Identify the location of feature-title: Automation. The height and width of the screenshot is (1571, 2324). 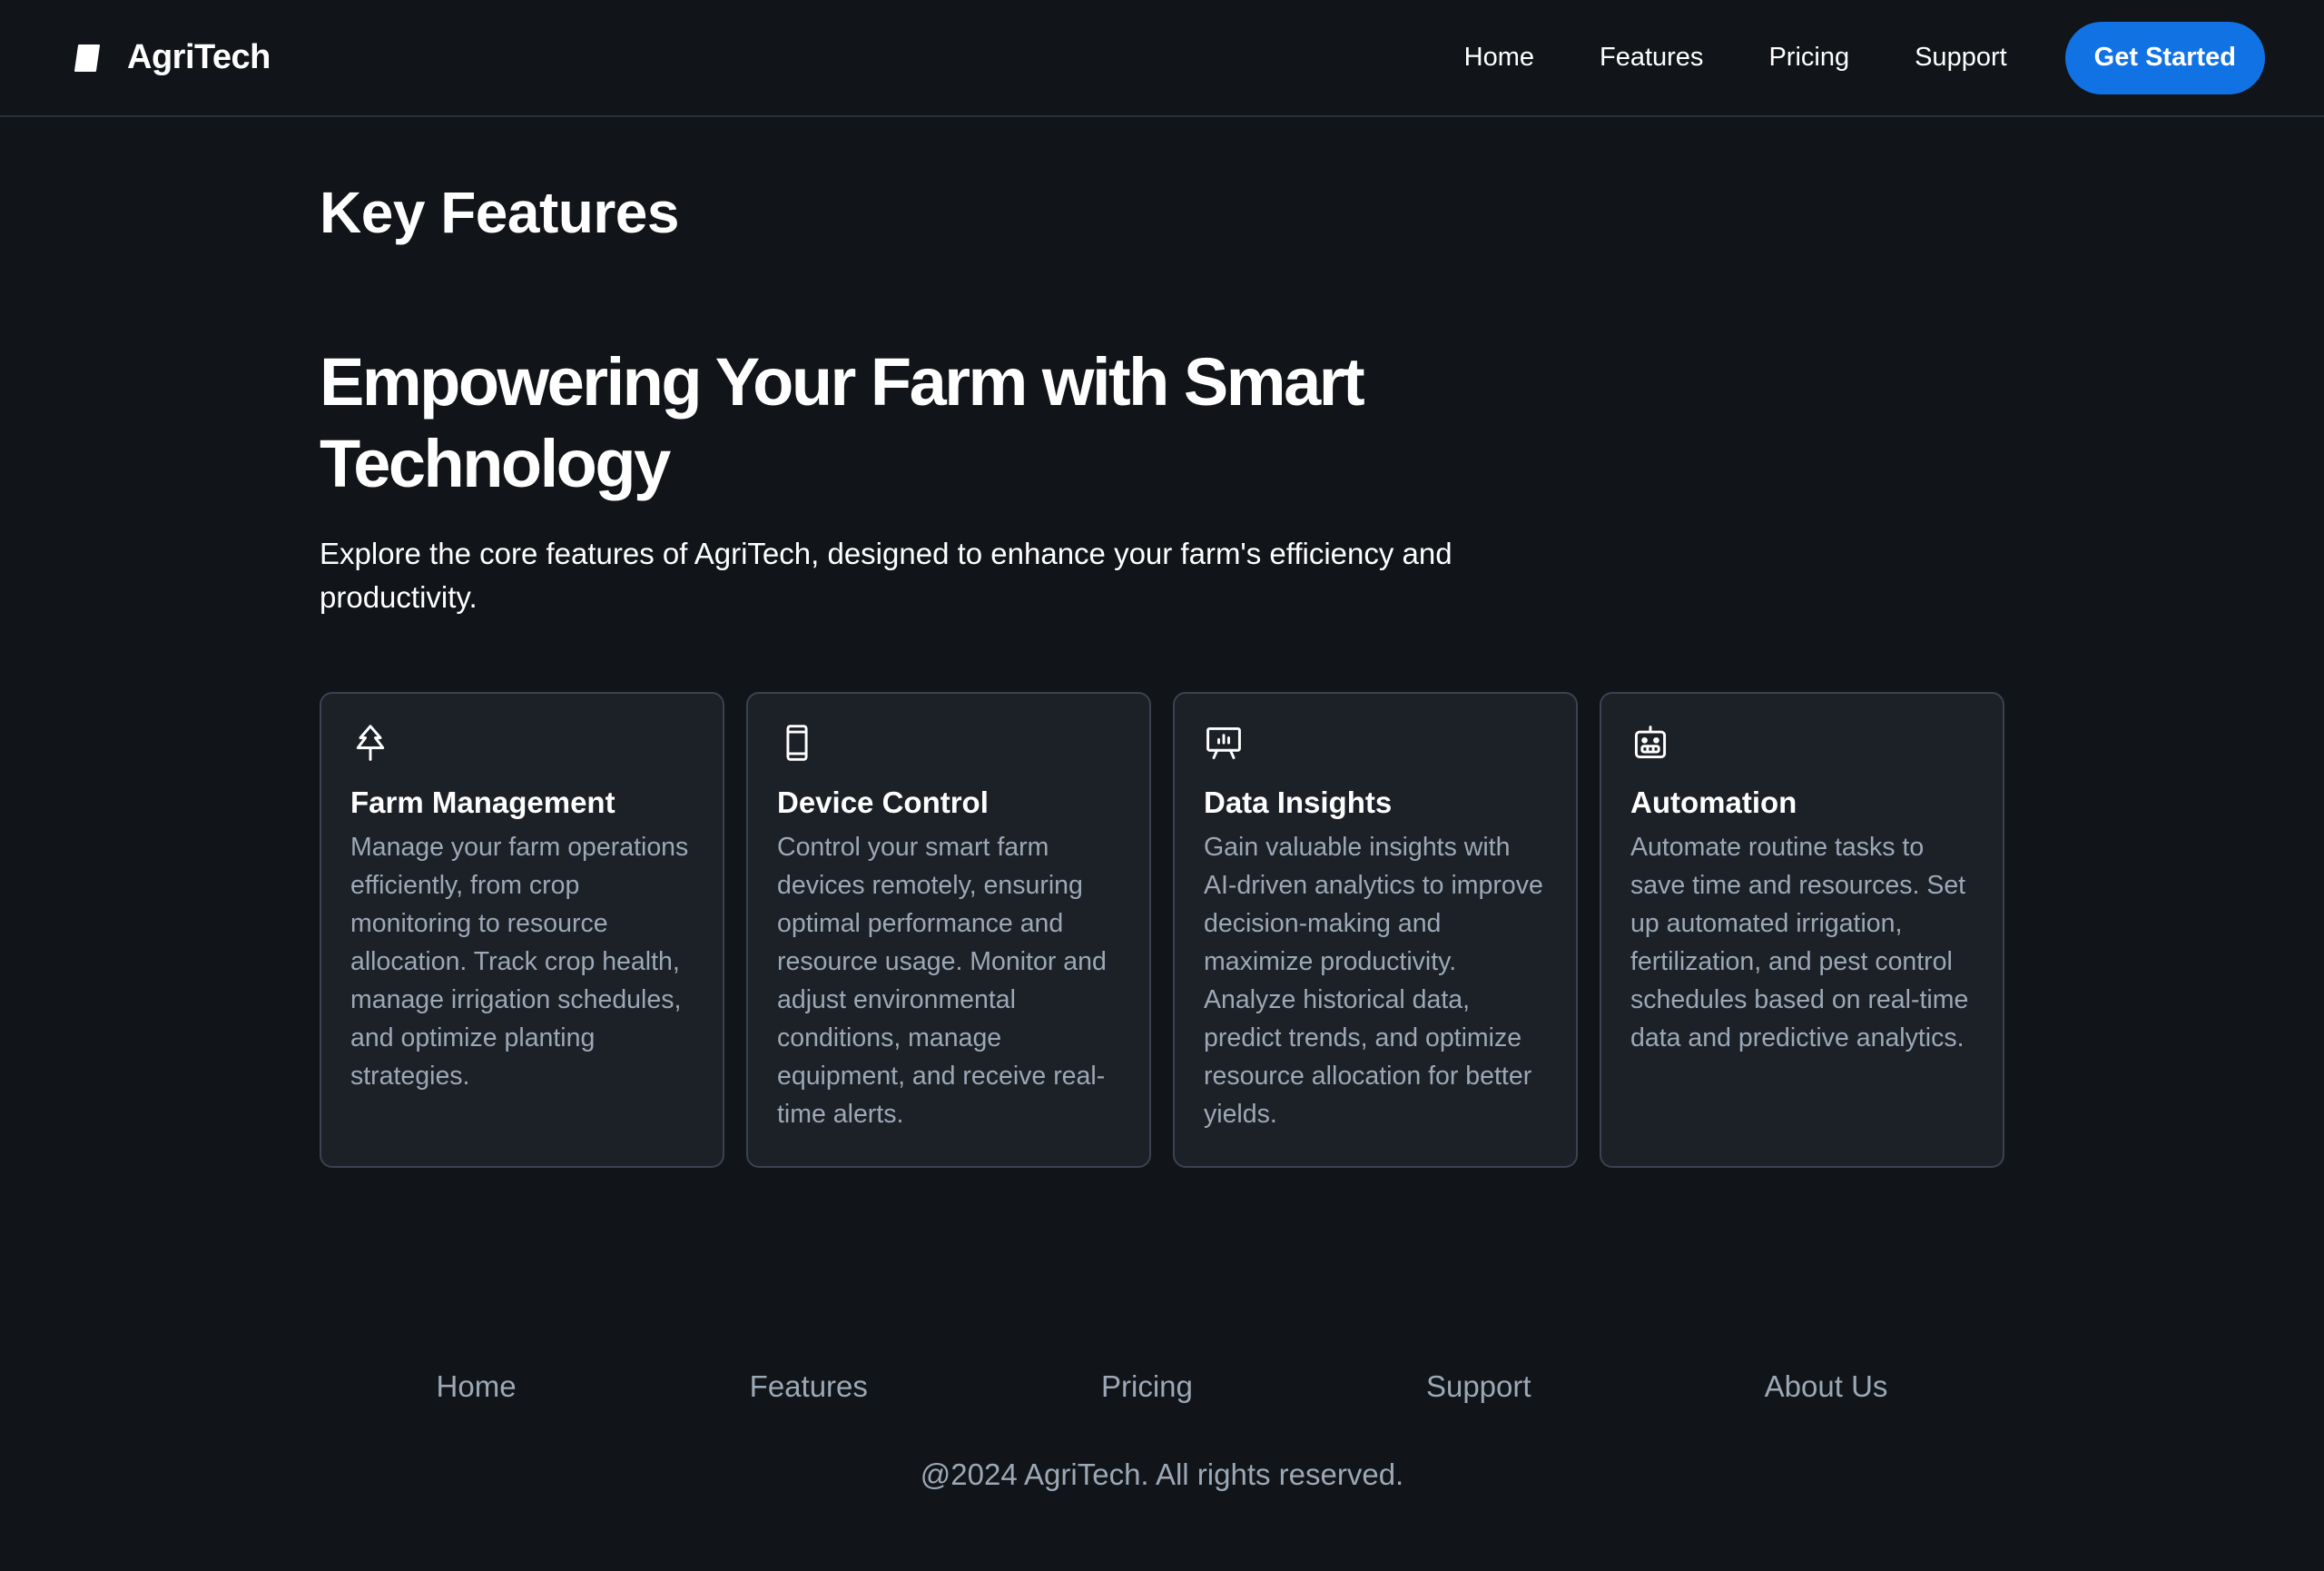
(1713, 802).